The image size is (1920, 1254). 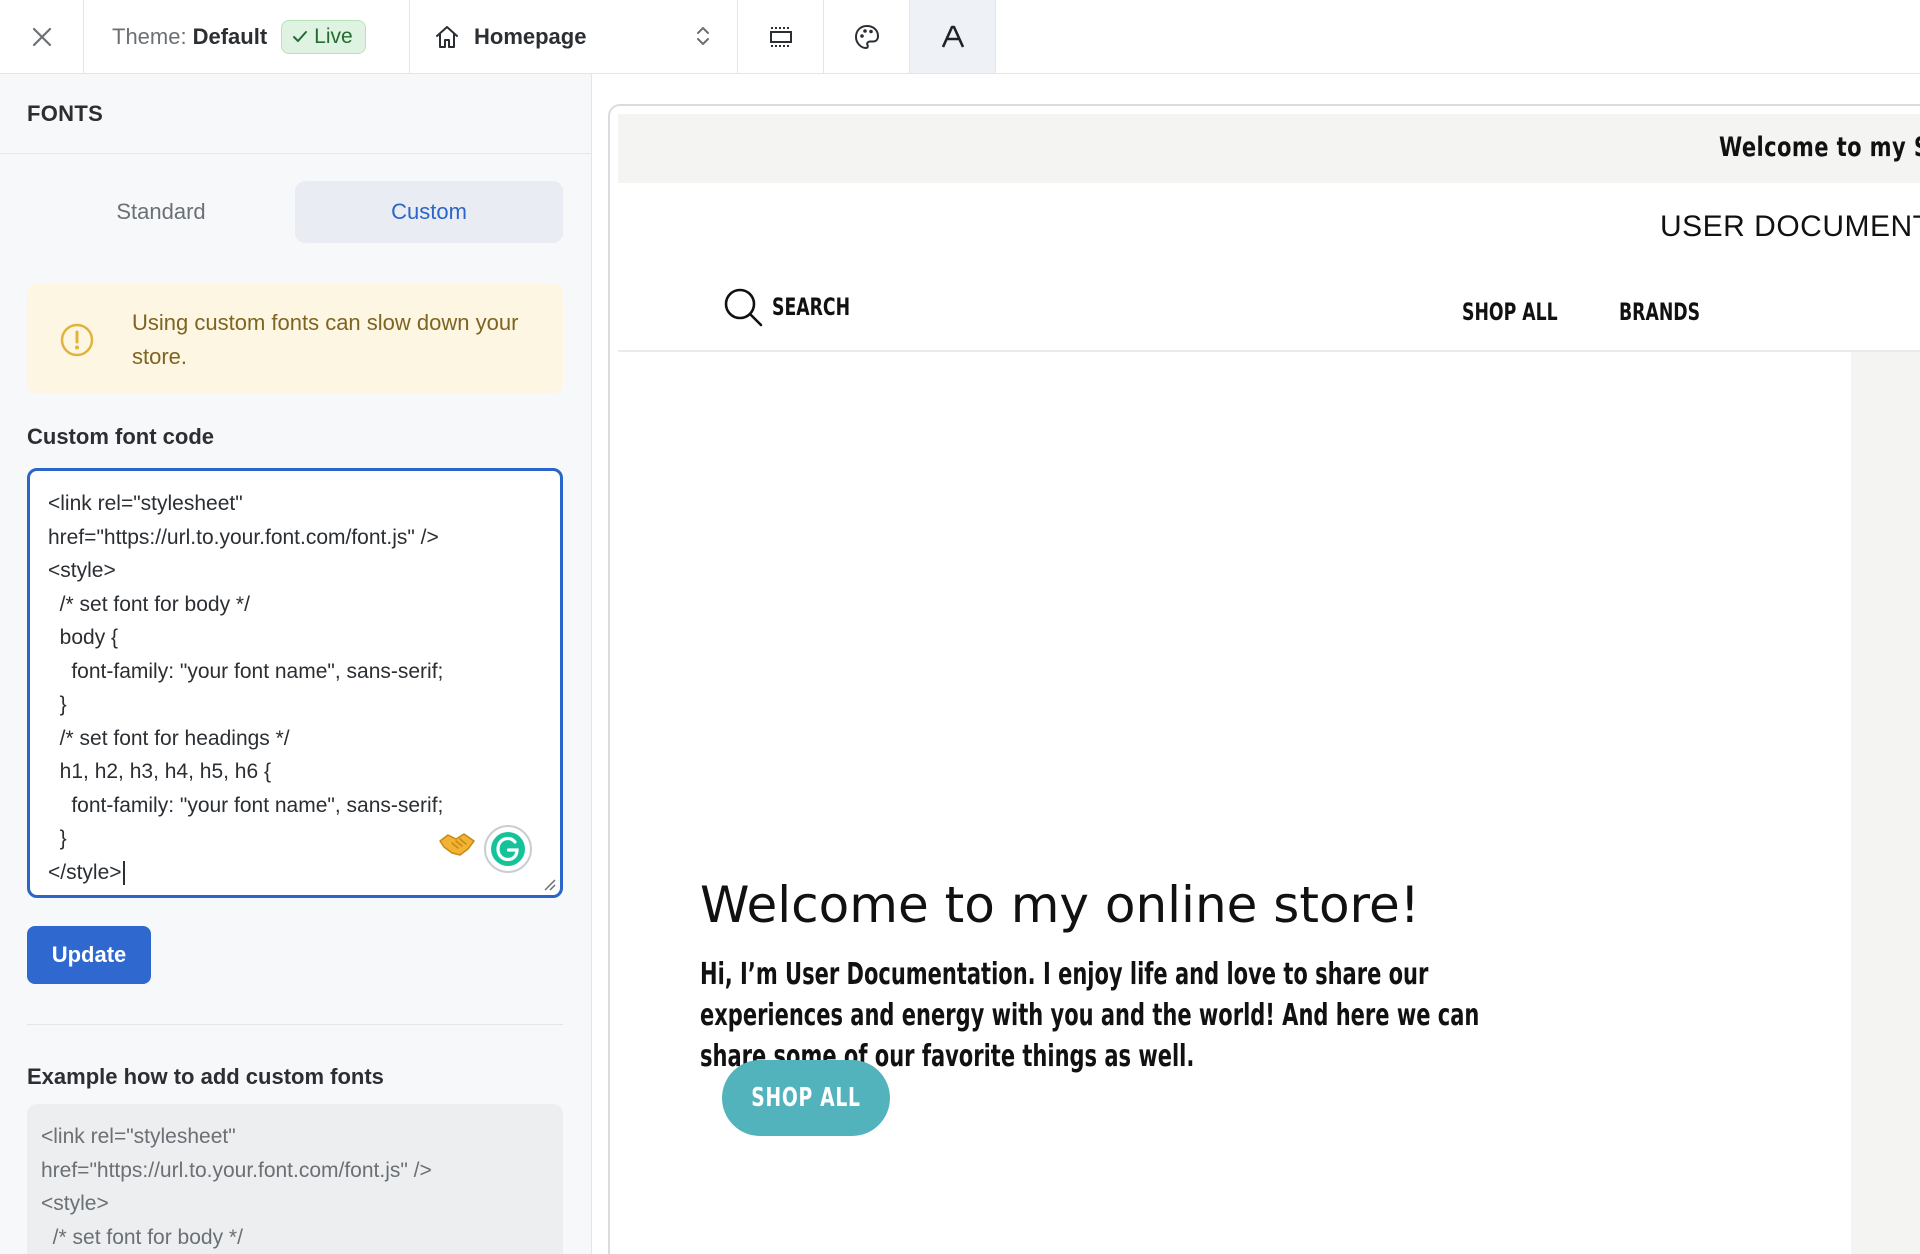 I want to click on page-selector-label: Homepage, so click(x=530, y=36).